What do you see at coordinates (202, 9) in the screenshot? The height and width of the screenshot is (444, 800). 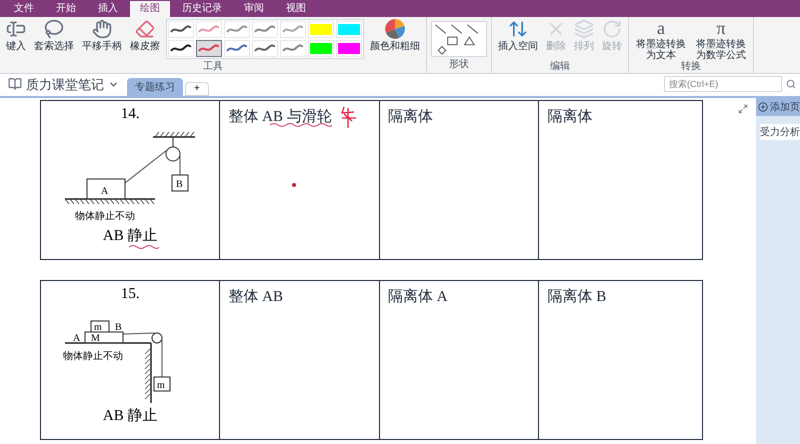 I see `menu-tab: 历史记录` at bounding box center [202, 9].